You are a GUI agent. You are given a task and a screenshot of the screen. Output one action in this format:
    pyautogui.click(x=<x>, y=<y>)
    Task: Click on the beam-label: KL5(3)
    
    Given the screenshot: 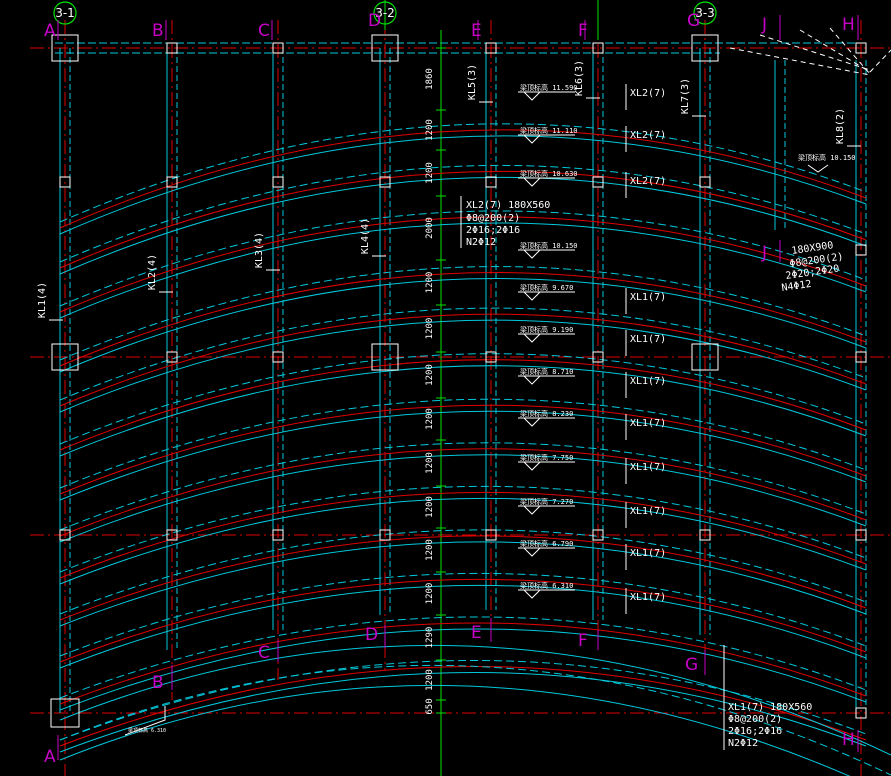 What is the action you would take?
    pyautogui.click(x=472, y=82)
    